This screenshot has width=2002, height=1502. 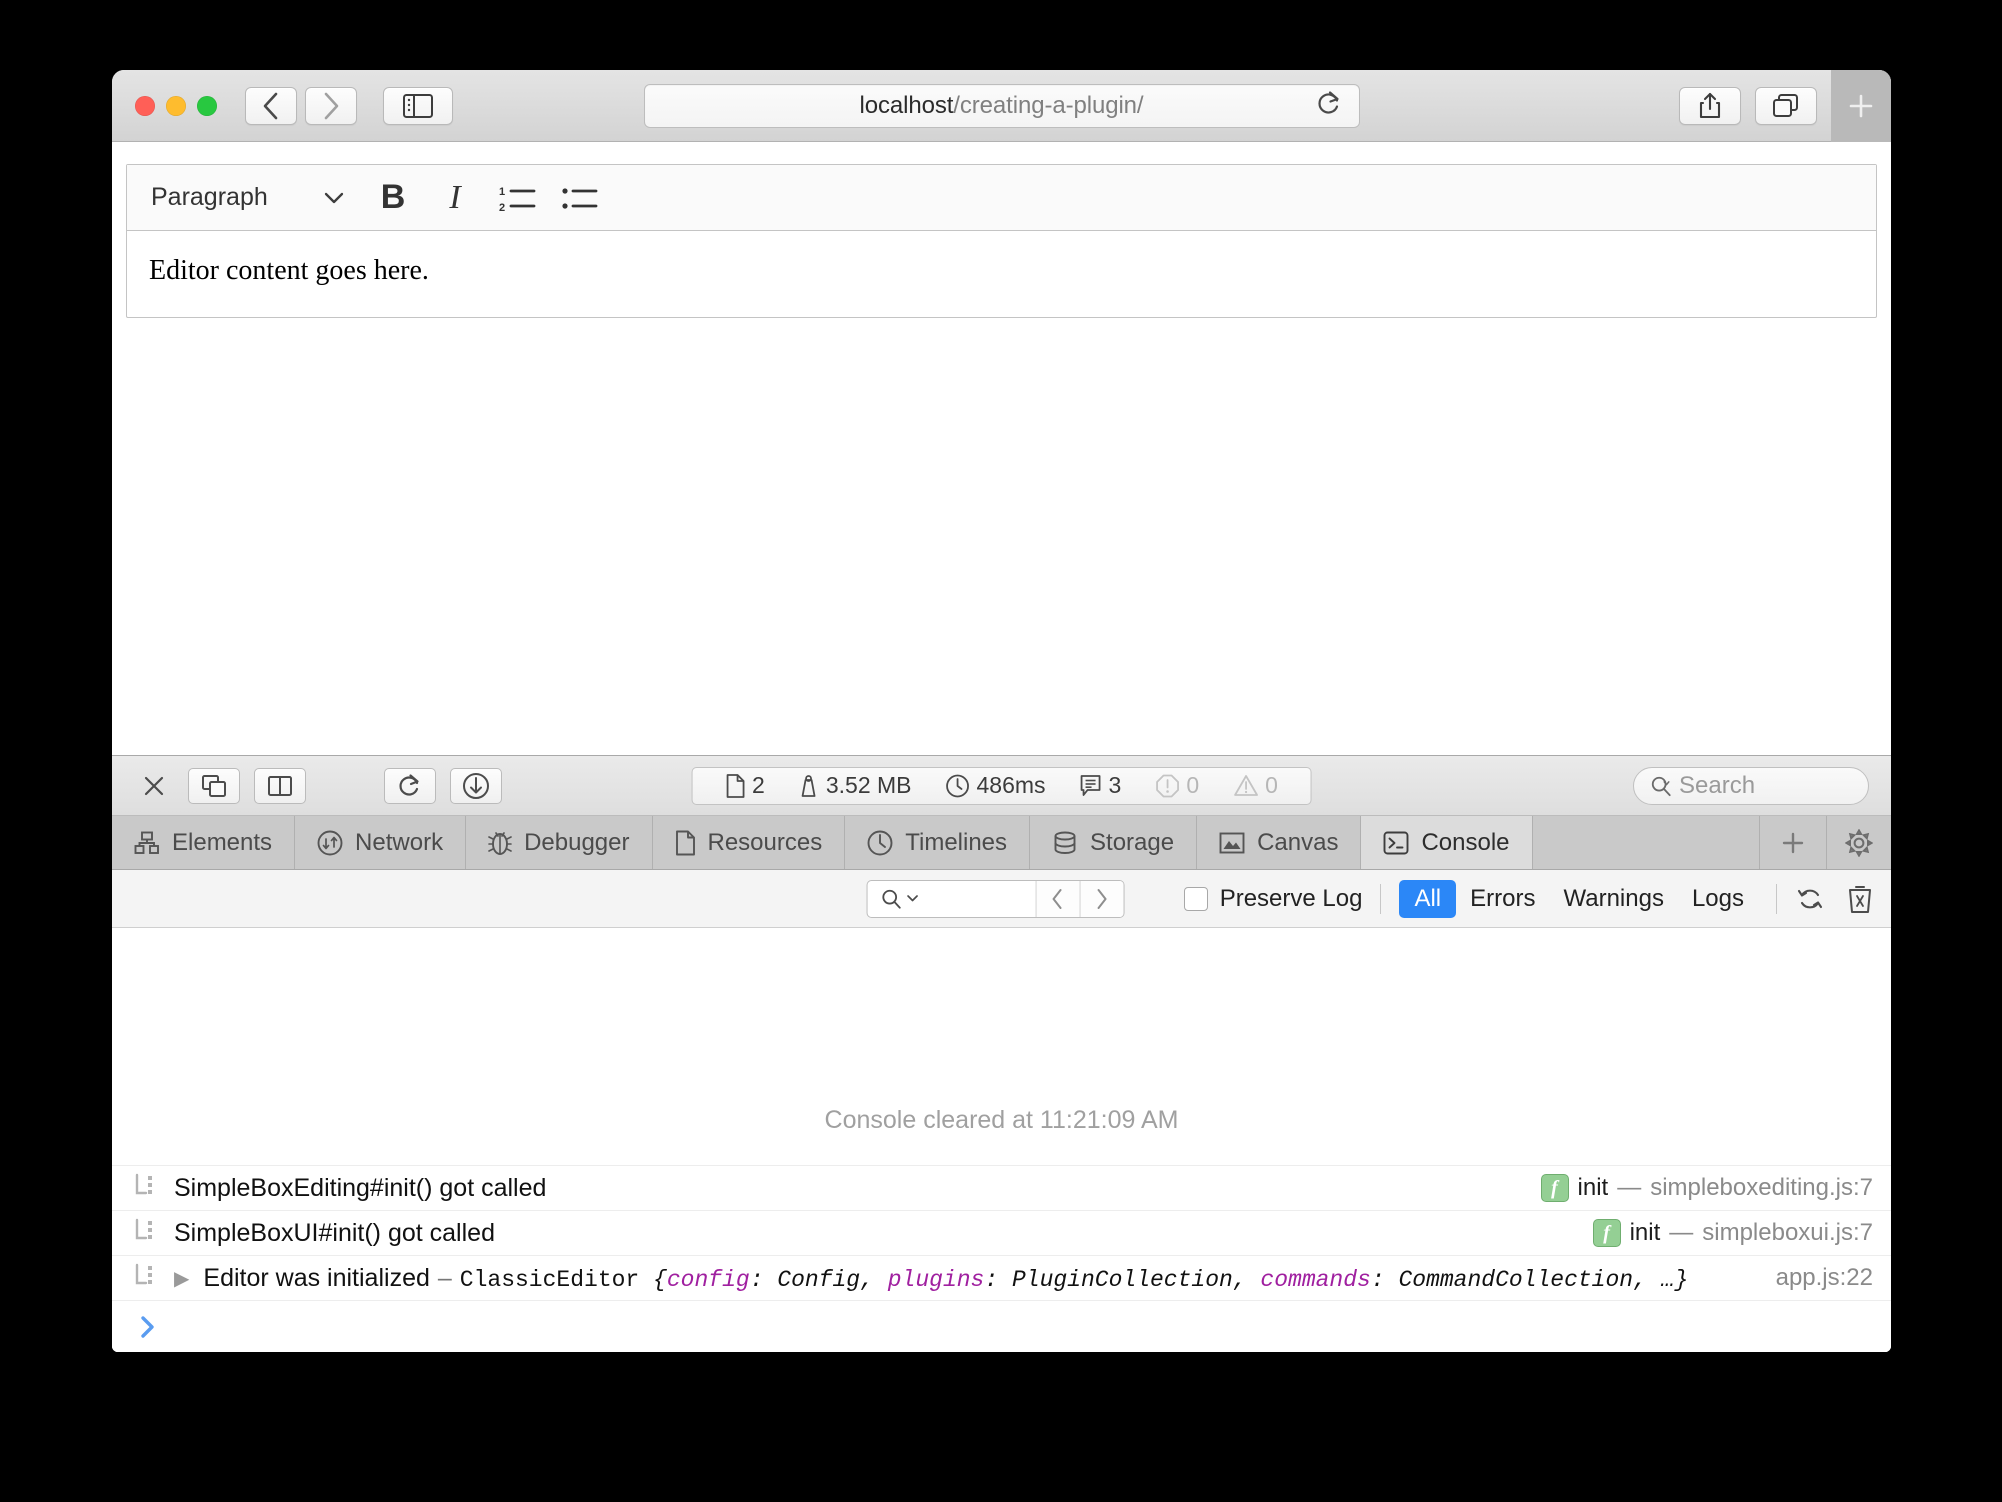 What do you see at coordinates (1048, 105) in the screenshot?
I see `url-path: /creating-a-plugin/` at bounding box center [1048, 105].